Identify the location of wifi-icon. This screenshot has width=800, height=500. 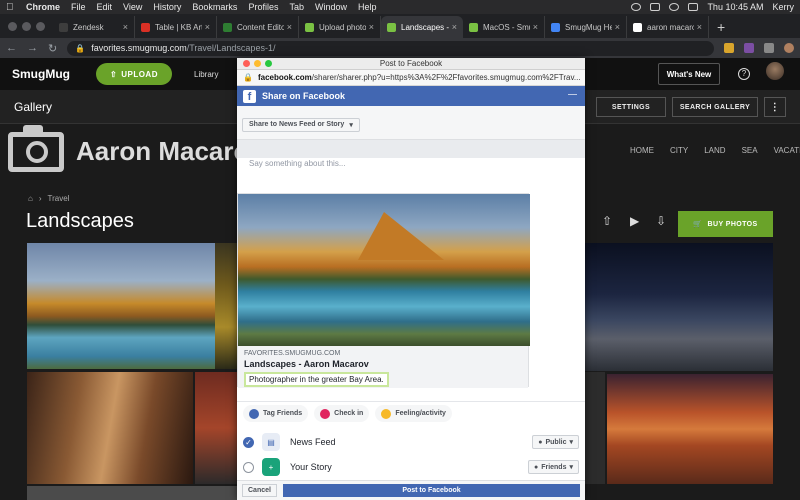
(674, 7).